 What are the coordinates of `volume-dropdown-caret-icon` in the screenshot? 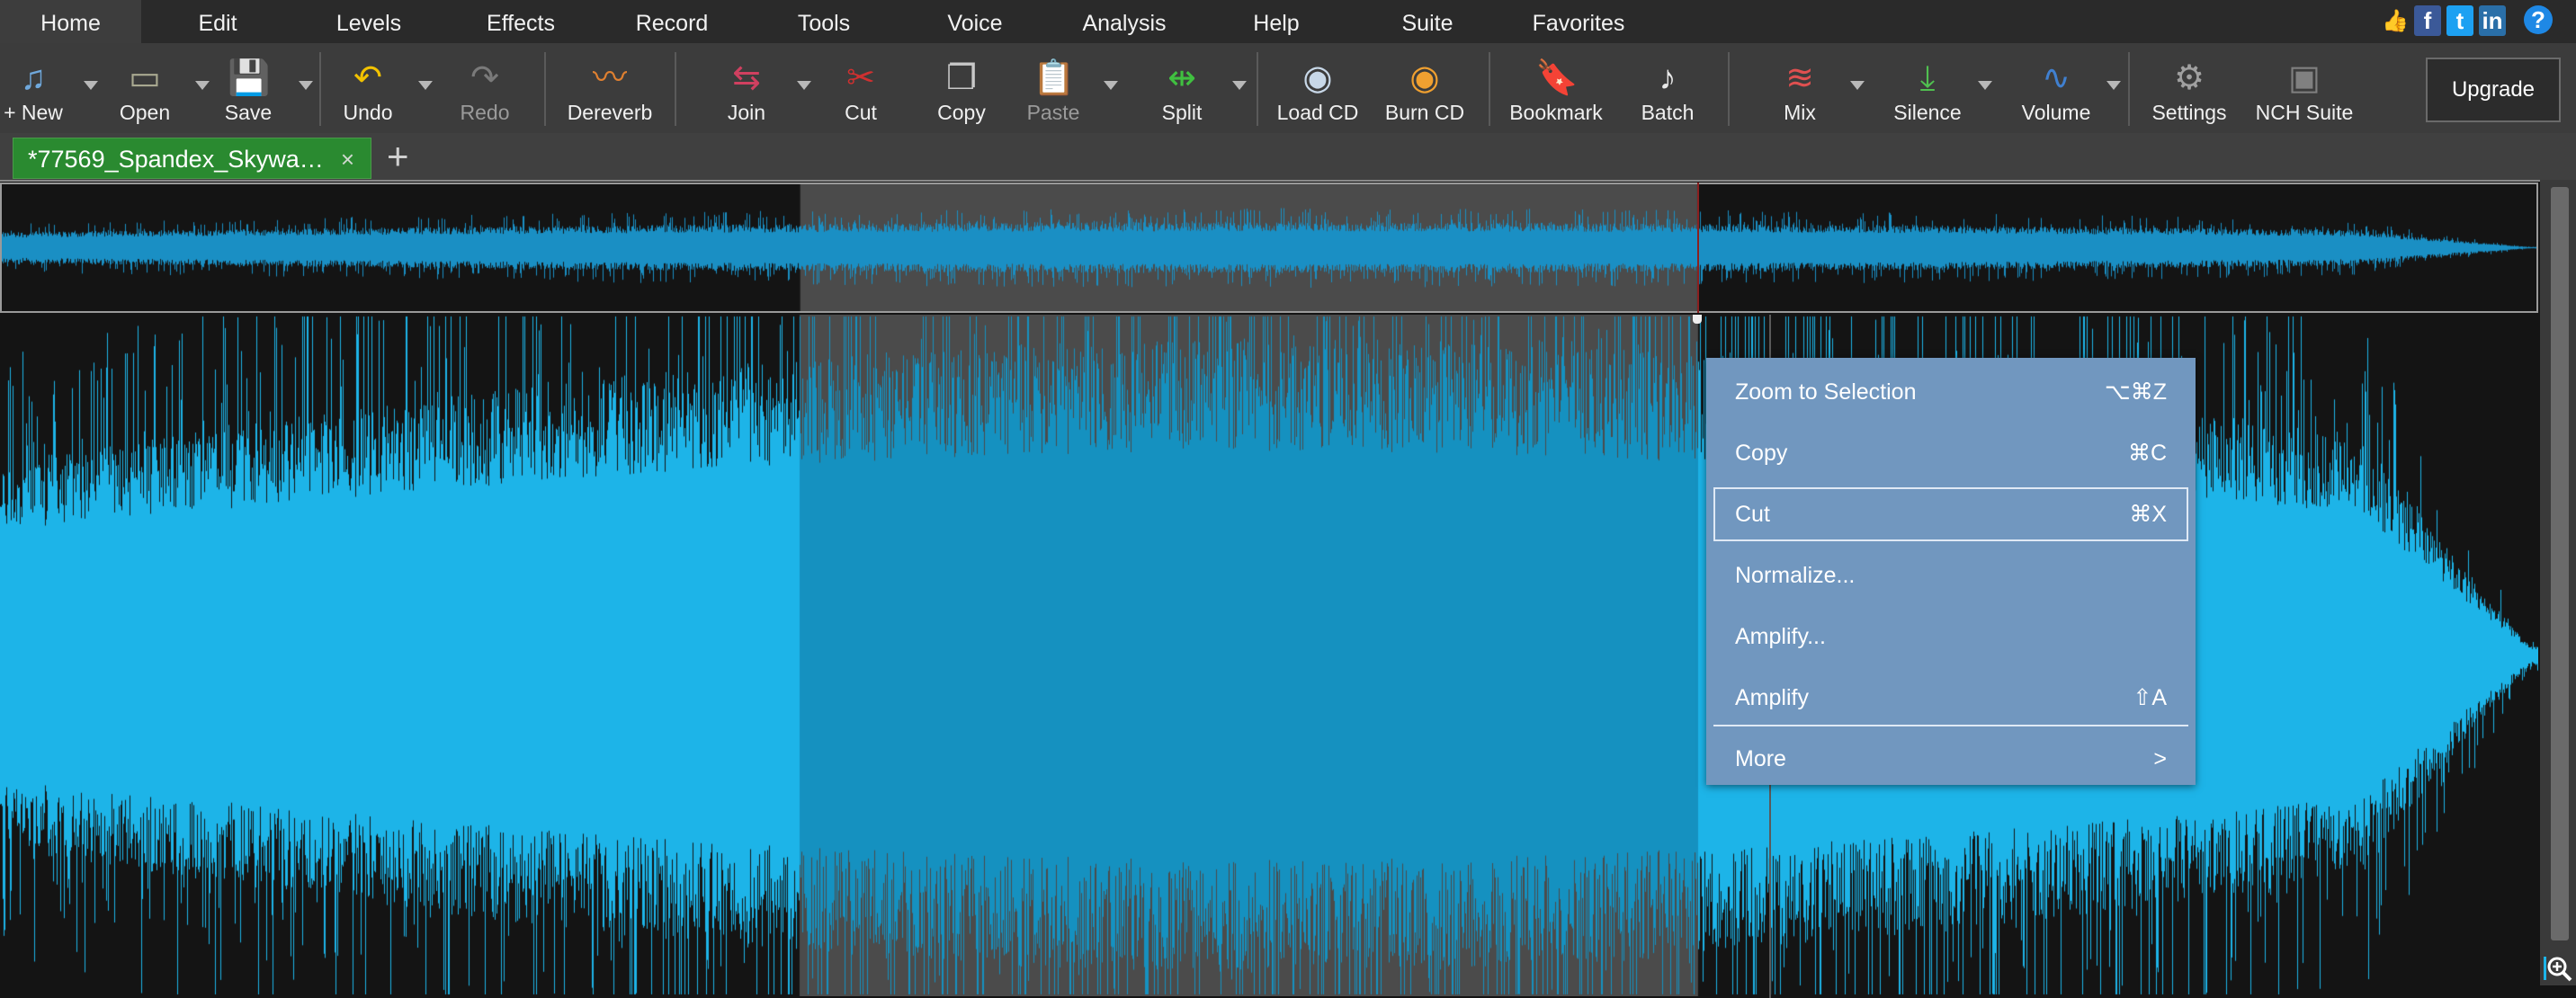 It's located at (2113, 85).